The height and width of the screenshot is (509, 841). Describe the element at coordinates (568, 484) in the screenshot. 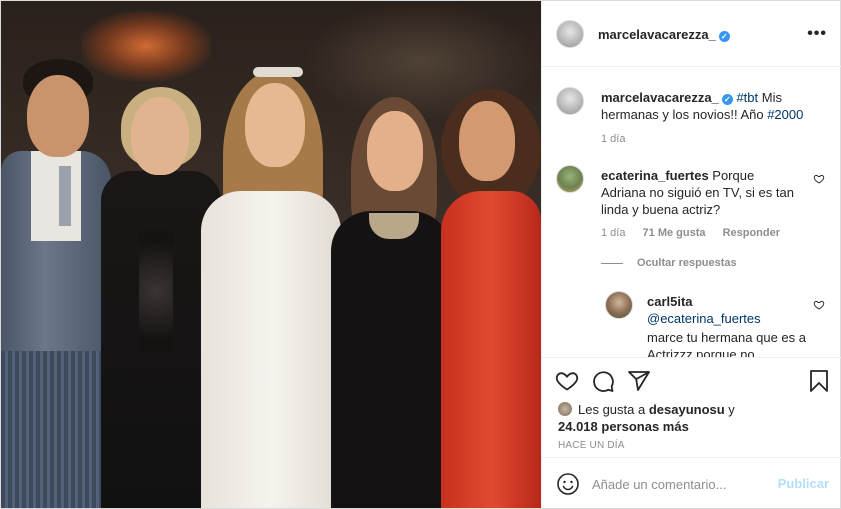

I see `emoji-icon` at that location.